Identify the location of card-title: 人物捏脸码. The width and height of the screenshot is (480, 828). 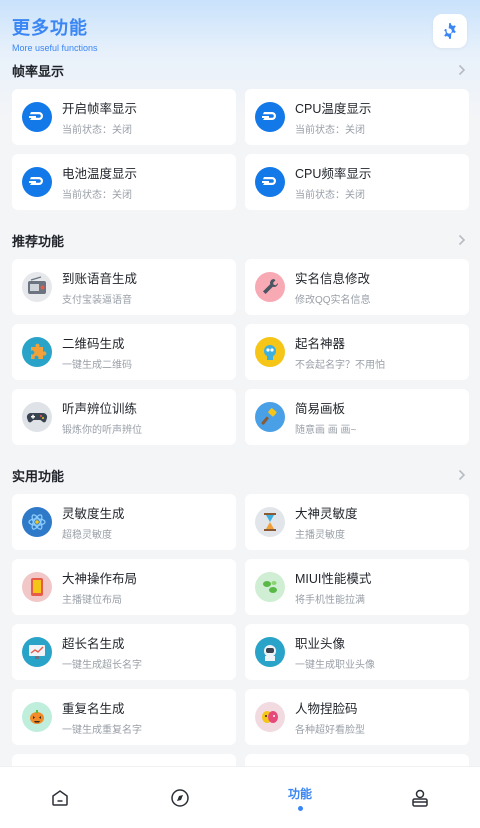
(326, 709).